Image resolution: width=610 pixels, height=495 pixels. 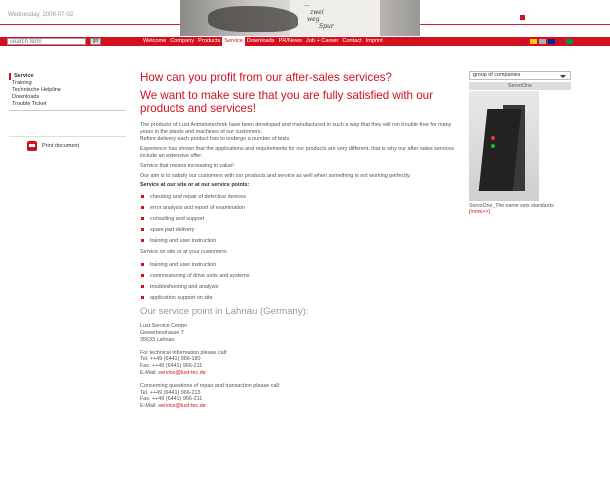 What do you see at coordinates (170, 359) in the screenshot?
I see `technical-phone: Tel. ++49 (6441) 966-180` at bounding box center [170, 359].